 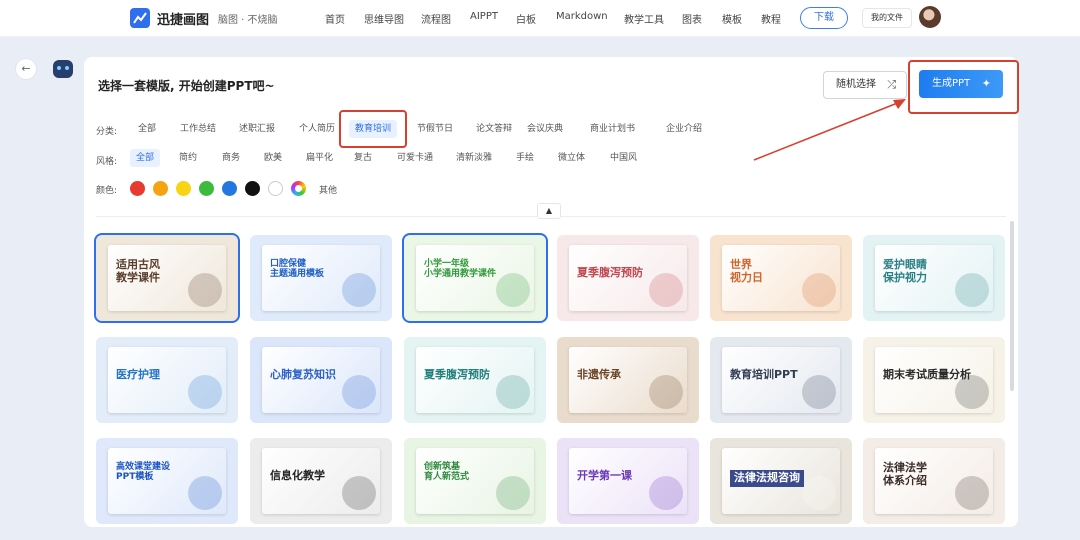 I want to click on template-card: 小学一年级 小学通用教学课件, so click(x=475, y=278).